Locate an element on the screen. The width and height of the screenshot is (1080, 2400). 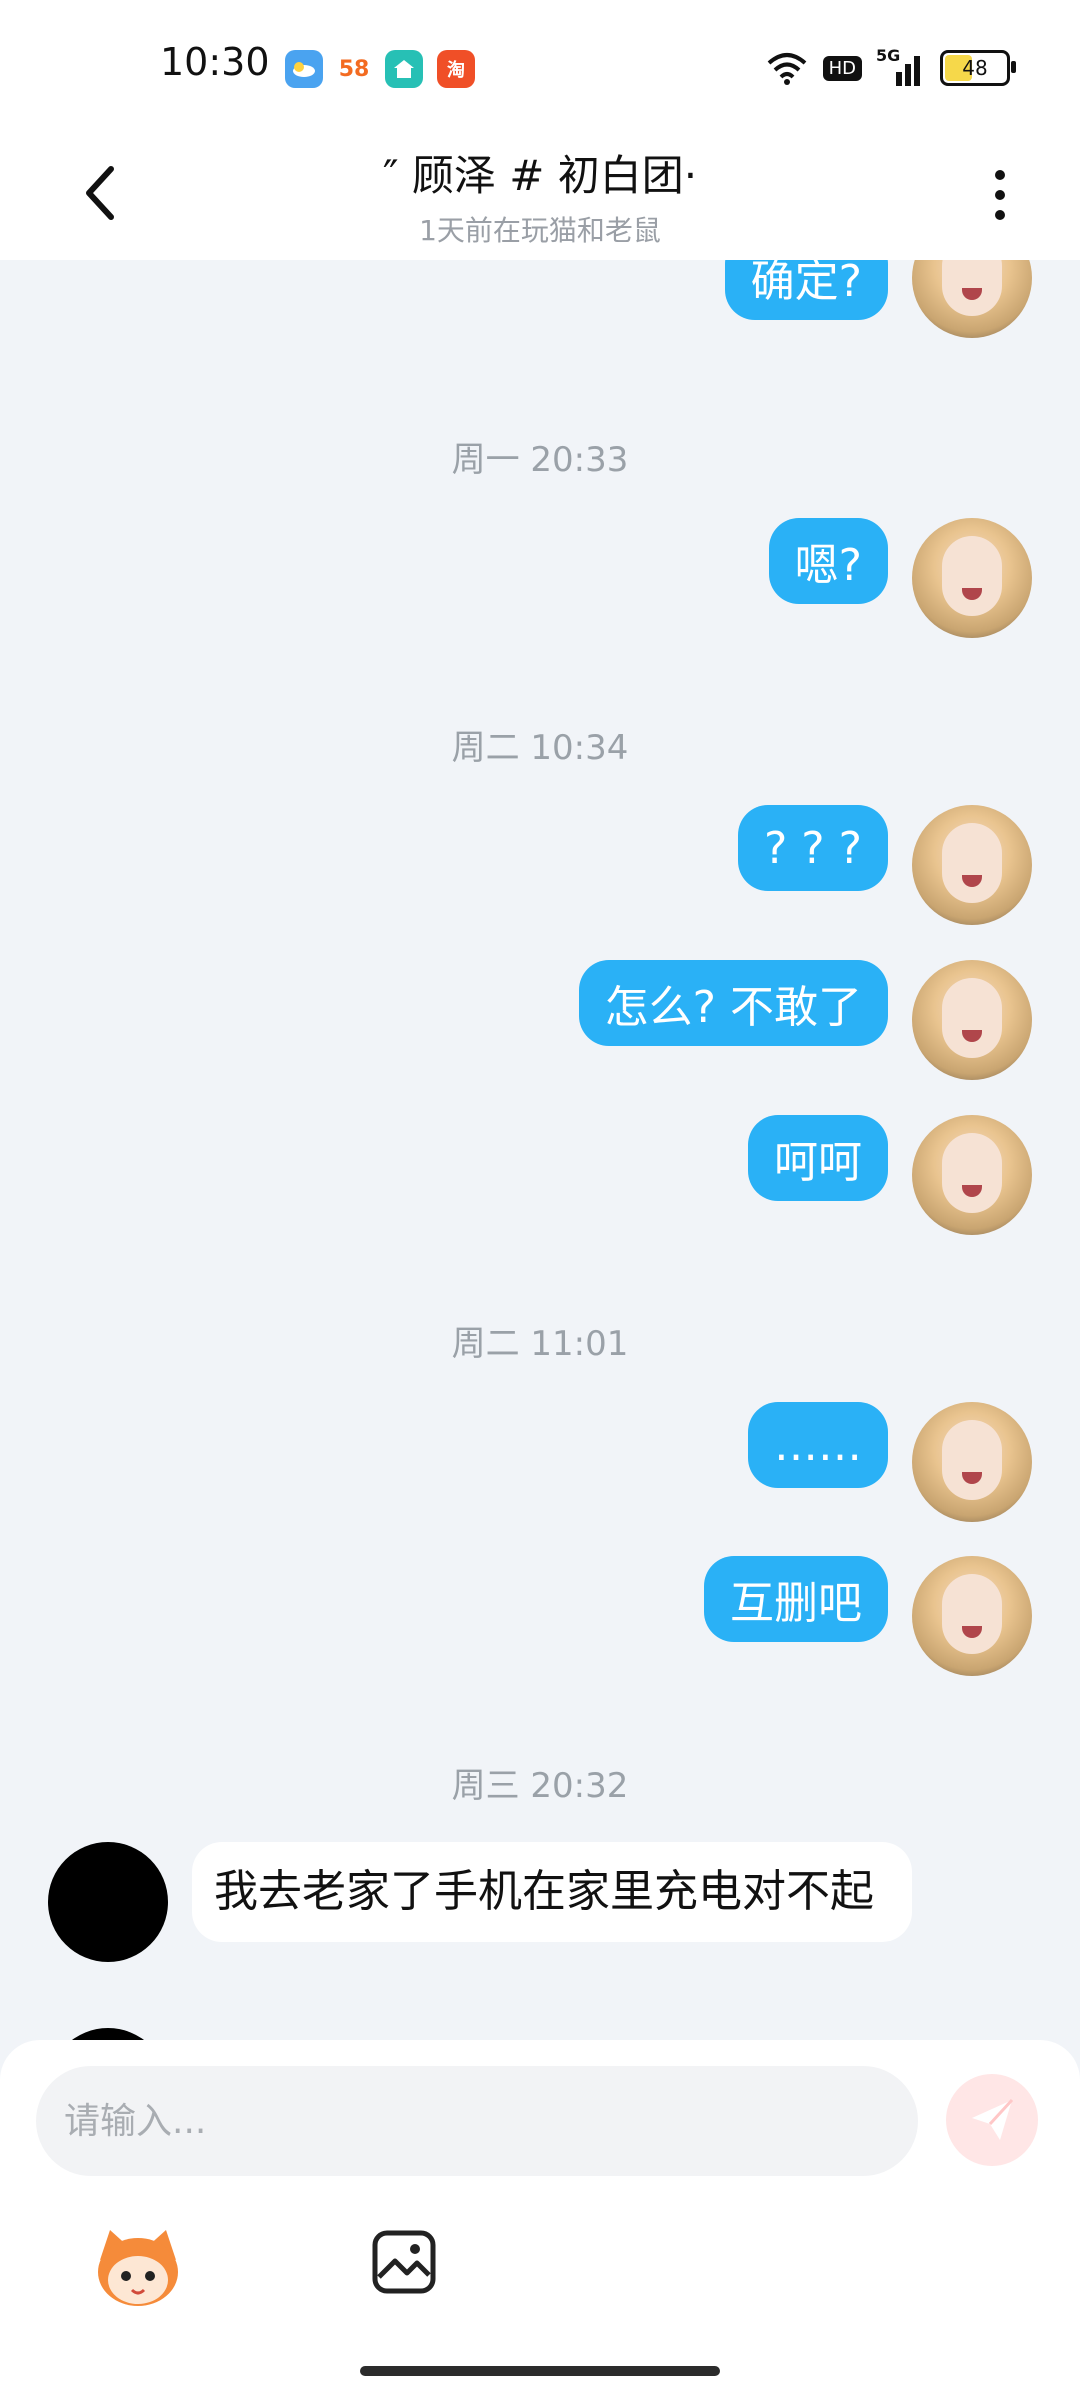
status-time: 10:30 is located at coordinates (215, 62).